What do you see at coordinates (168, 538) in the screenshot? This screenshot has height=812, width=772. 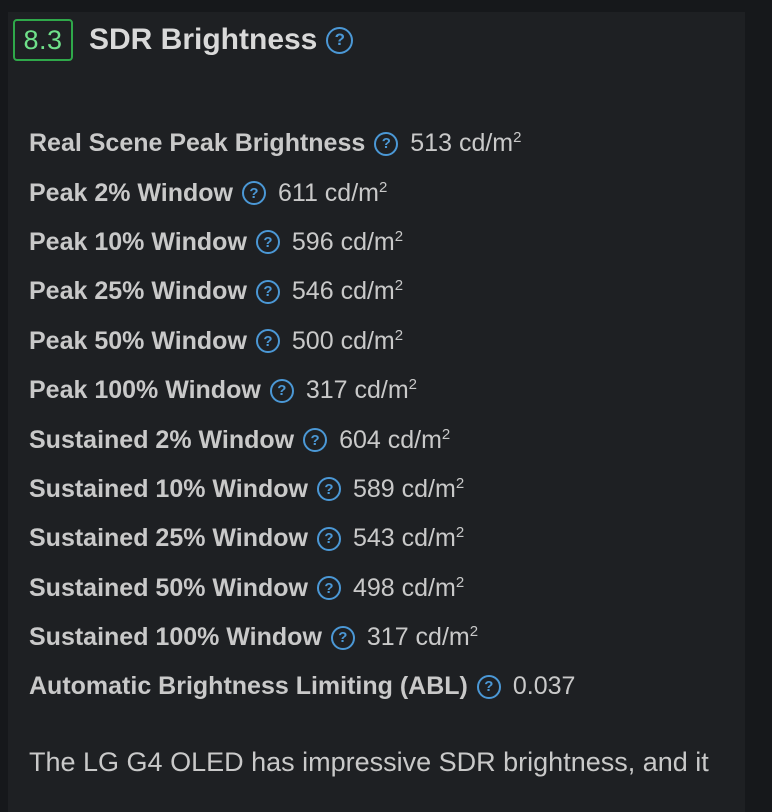 I see `measurement-label: Sustained 25% Window` at bounding box center [168, 538].